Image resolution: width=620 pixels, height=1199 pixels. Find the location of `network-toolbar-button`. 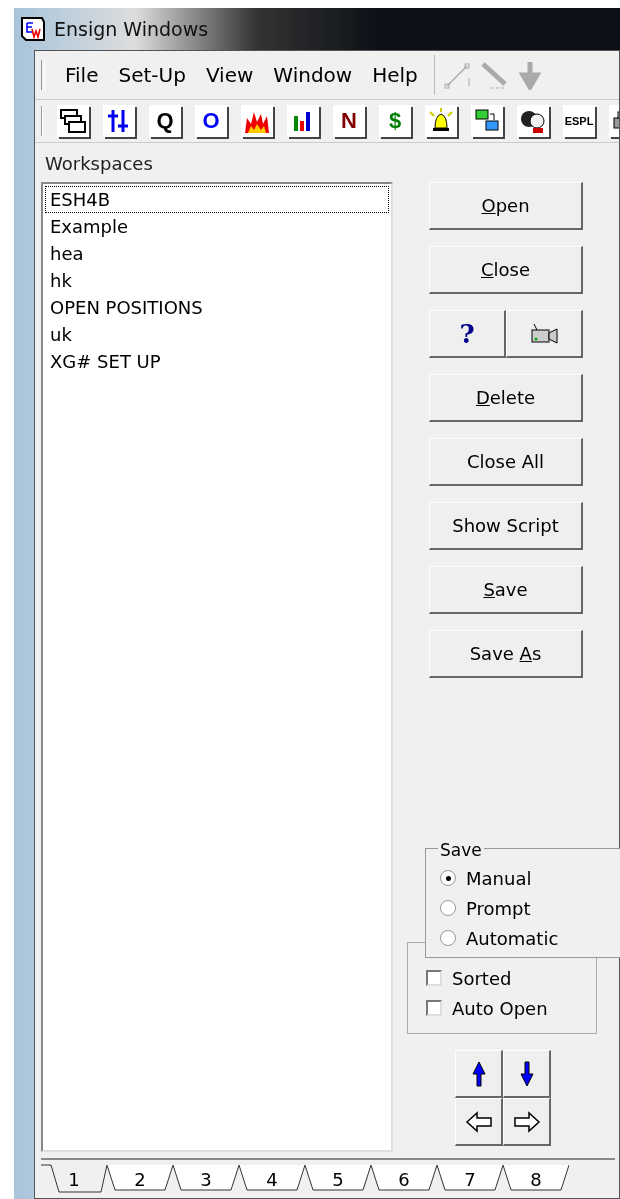

network-toolbar-button is located at coordinates (487, 121).